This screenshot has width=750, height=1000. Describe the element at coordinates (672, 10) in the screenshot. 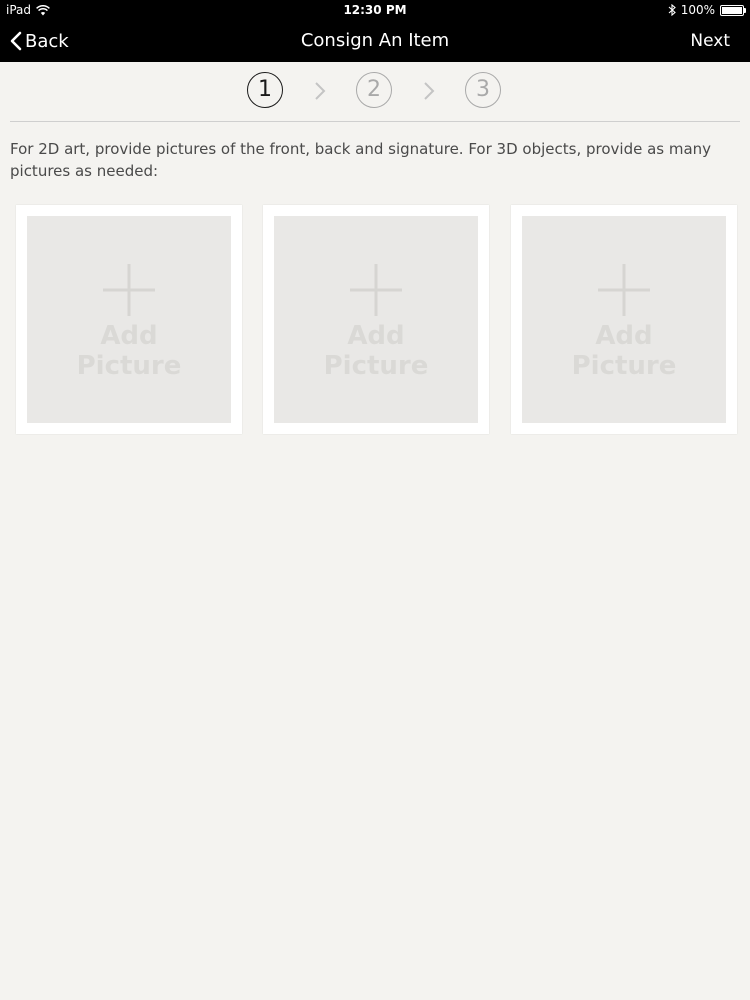

I see `bluetooth-icon` at that location.